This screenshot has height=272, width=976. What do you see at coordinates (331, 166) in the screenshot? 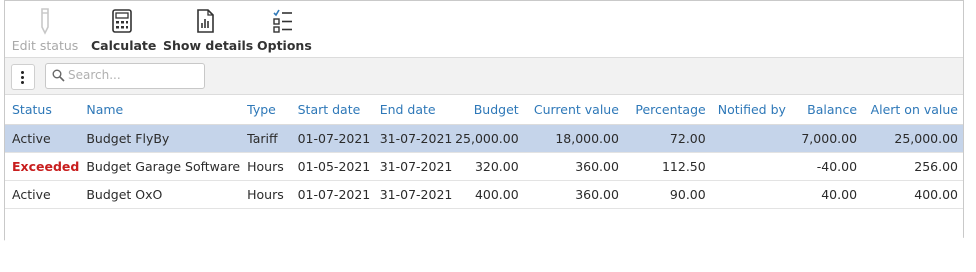
I see `cell-start-date: 01-05-2021` at bounding box center [331, 166].